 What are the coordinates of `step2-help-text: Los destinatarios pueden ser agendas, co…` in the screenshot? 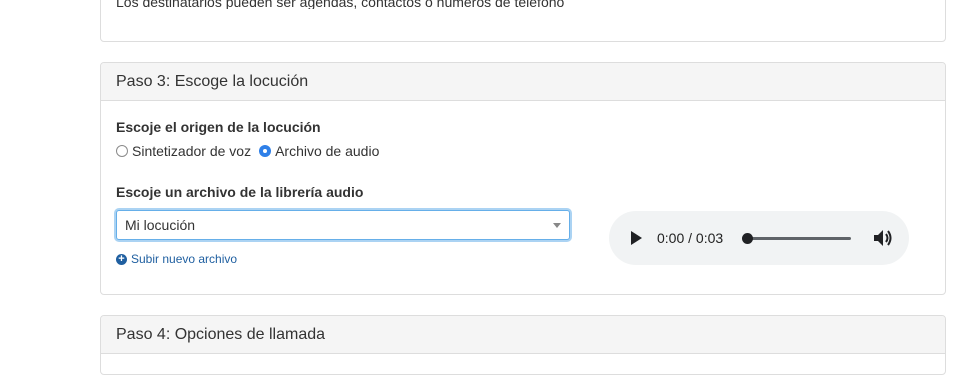 It's located at (340, 5).